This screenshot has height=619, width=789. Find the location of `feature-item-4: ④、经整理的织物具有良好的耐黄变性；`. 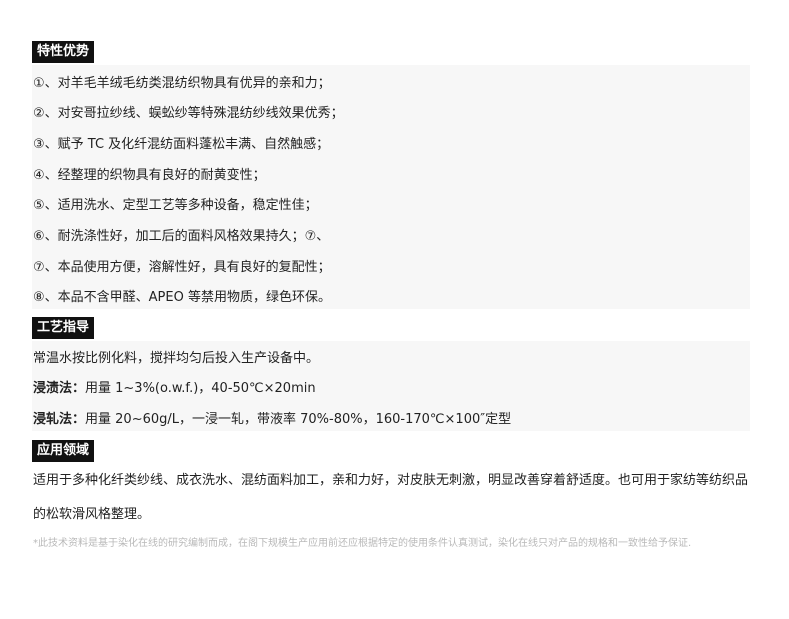

feature-item-4: ④、经整理的织物具有良好的耐黄变性； is located at coordinates (149, 175).